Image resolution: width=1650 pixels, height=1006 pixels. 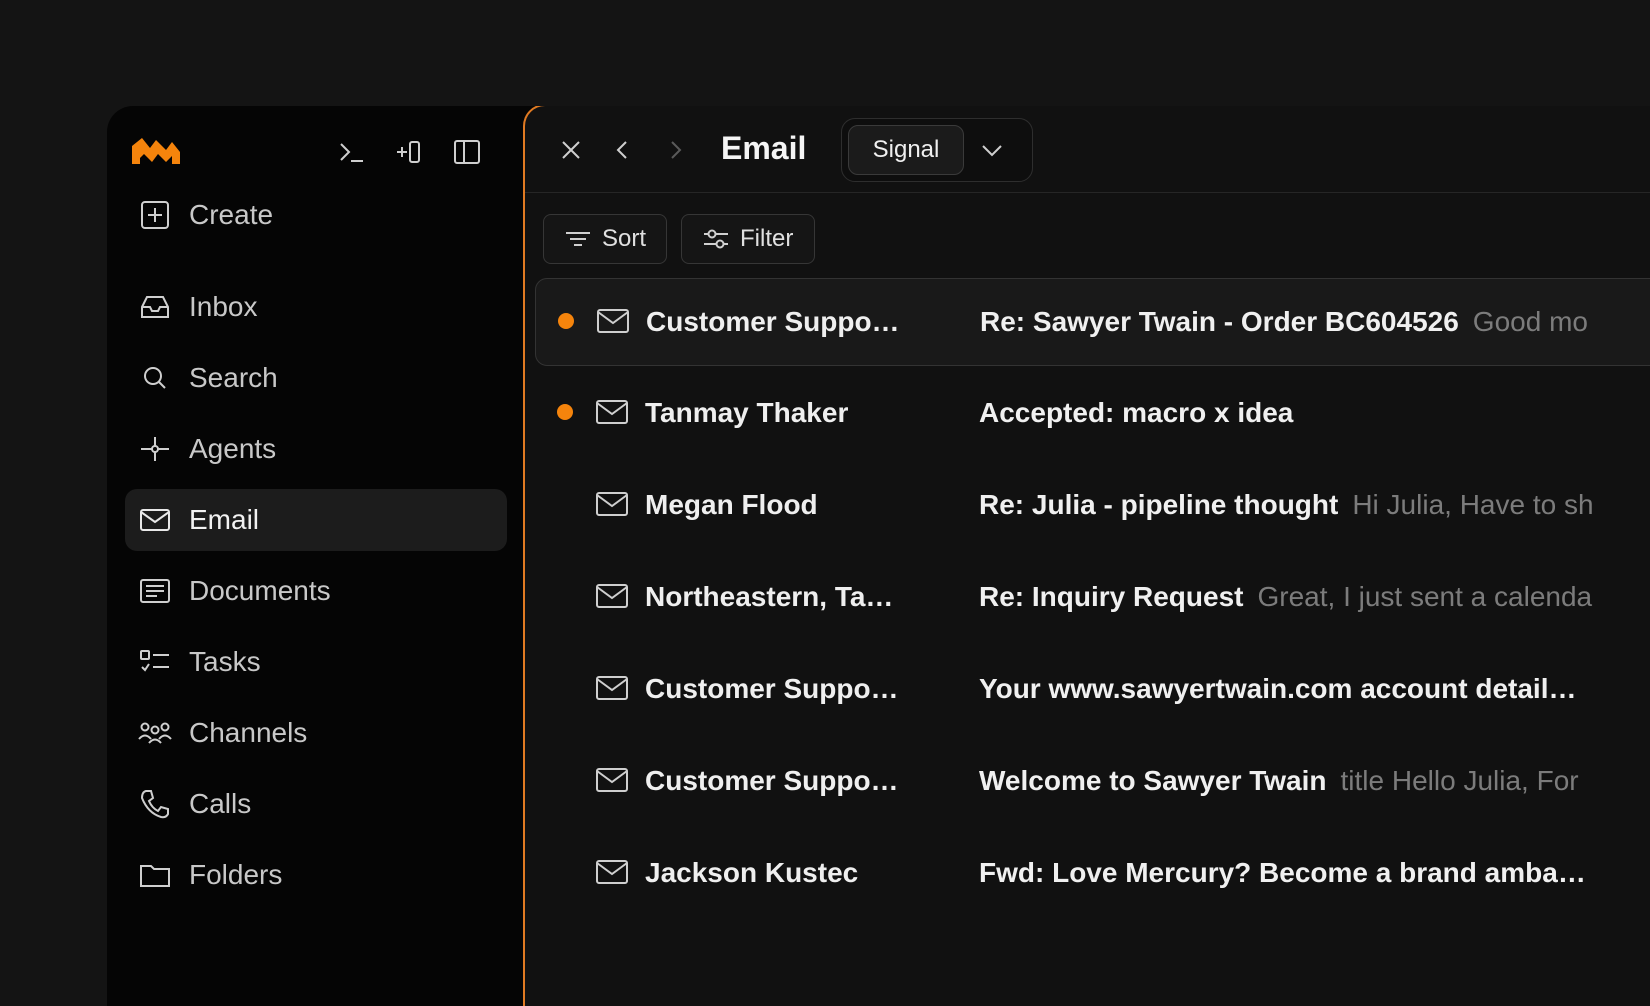 What do you see at coordinates (316, 215) in the screenshot?
I see `sidebar-item-create: Create` at bounding box center [316, 215].